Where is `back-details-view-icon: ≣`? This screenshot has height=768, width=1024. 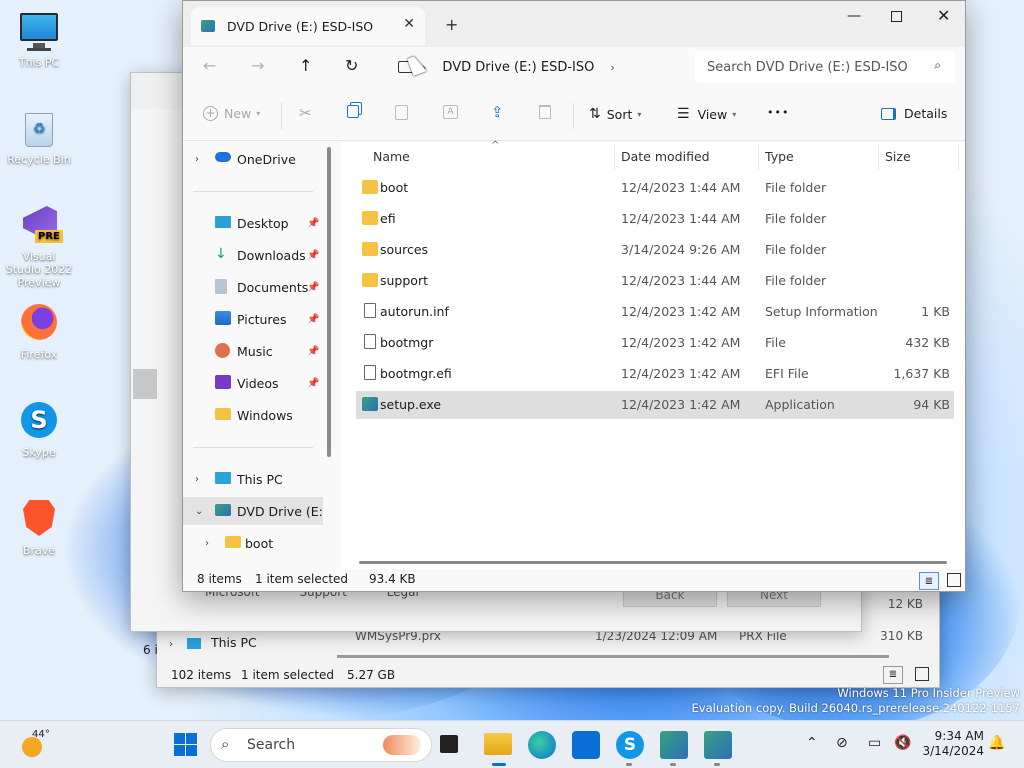
back-details-view-icon: ≣ is located at coordinates (893, 675).